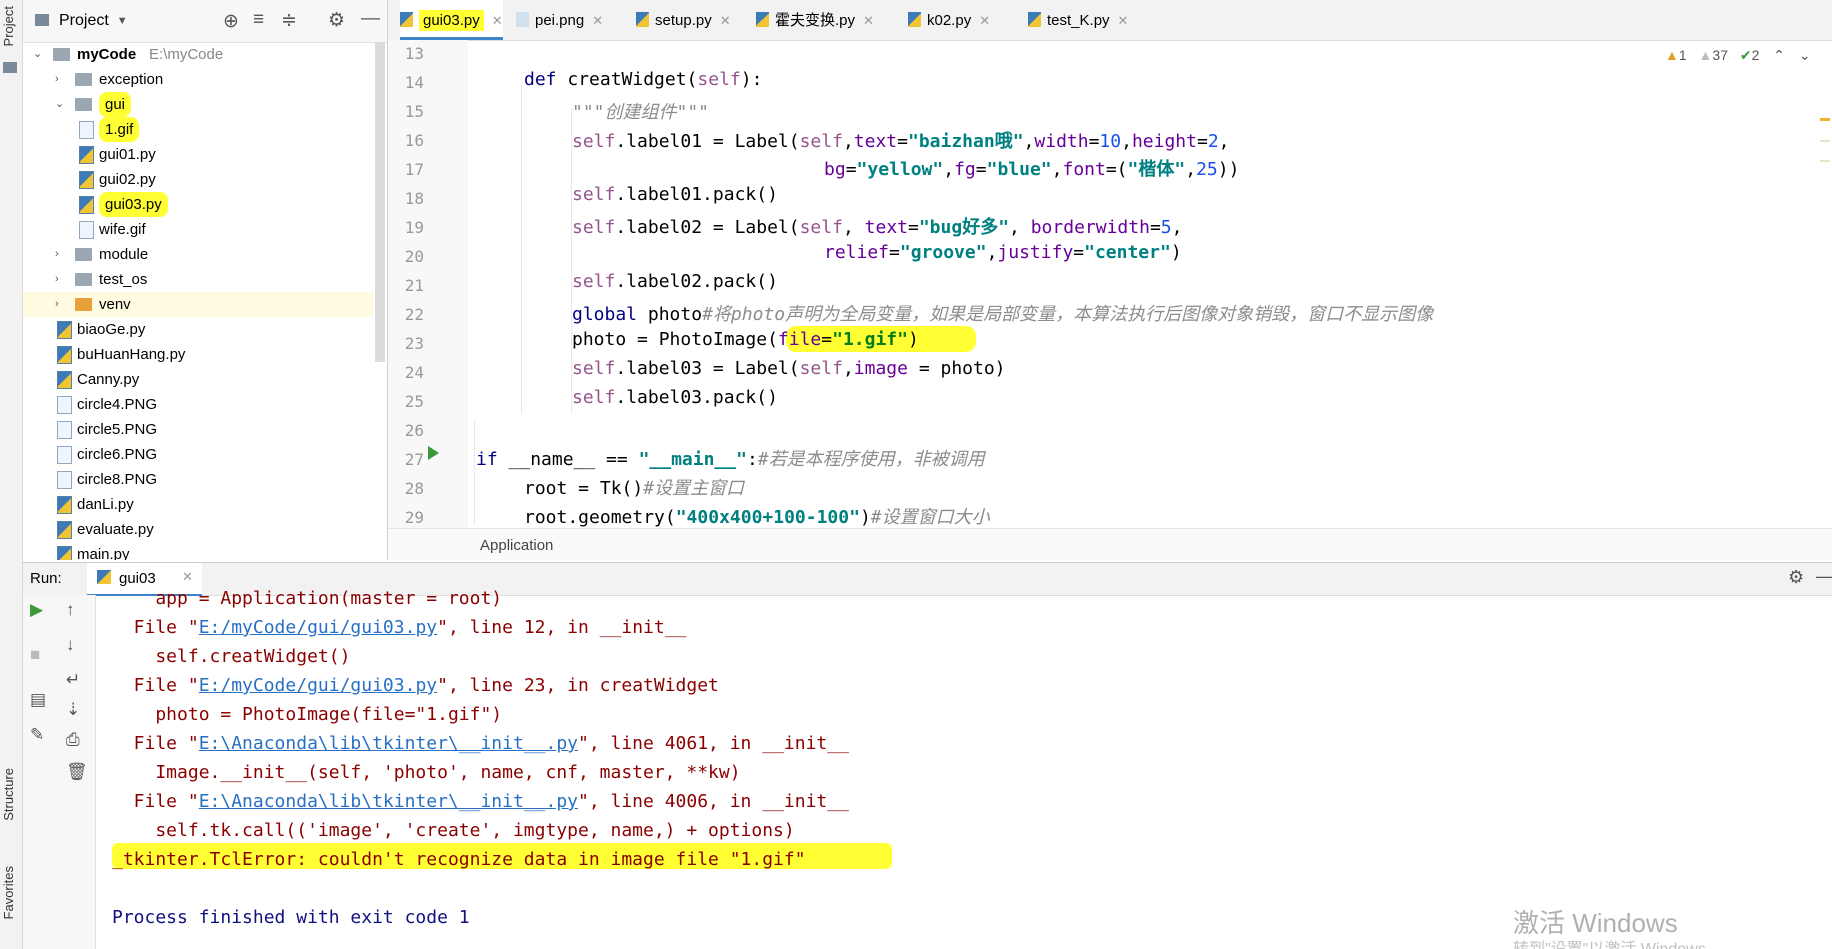  Describe the element at coordinates (198, 304) in the screenshot. I see `tree-folder: › venv` at that location.